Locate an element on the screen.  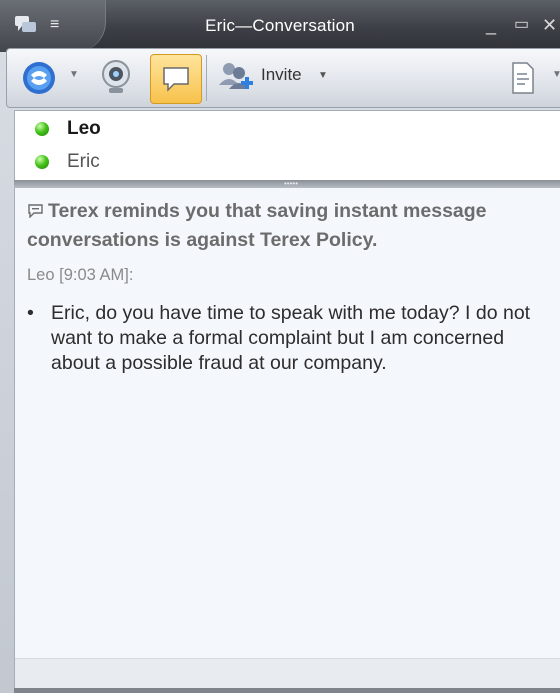
im-icon is located at coordinates (176, 79).